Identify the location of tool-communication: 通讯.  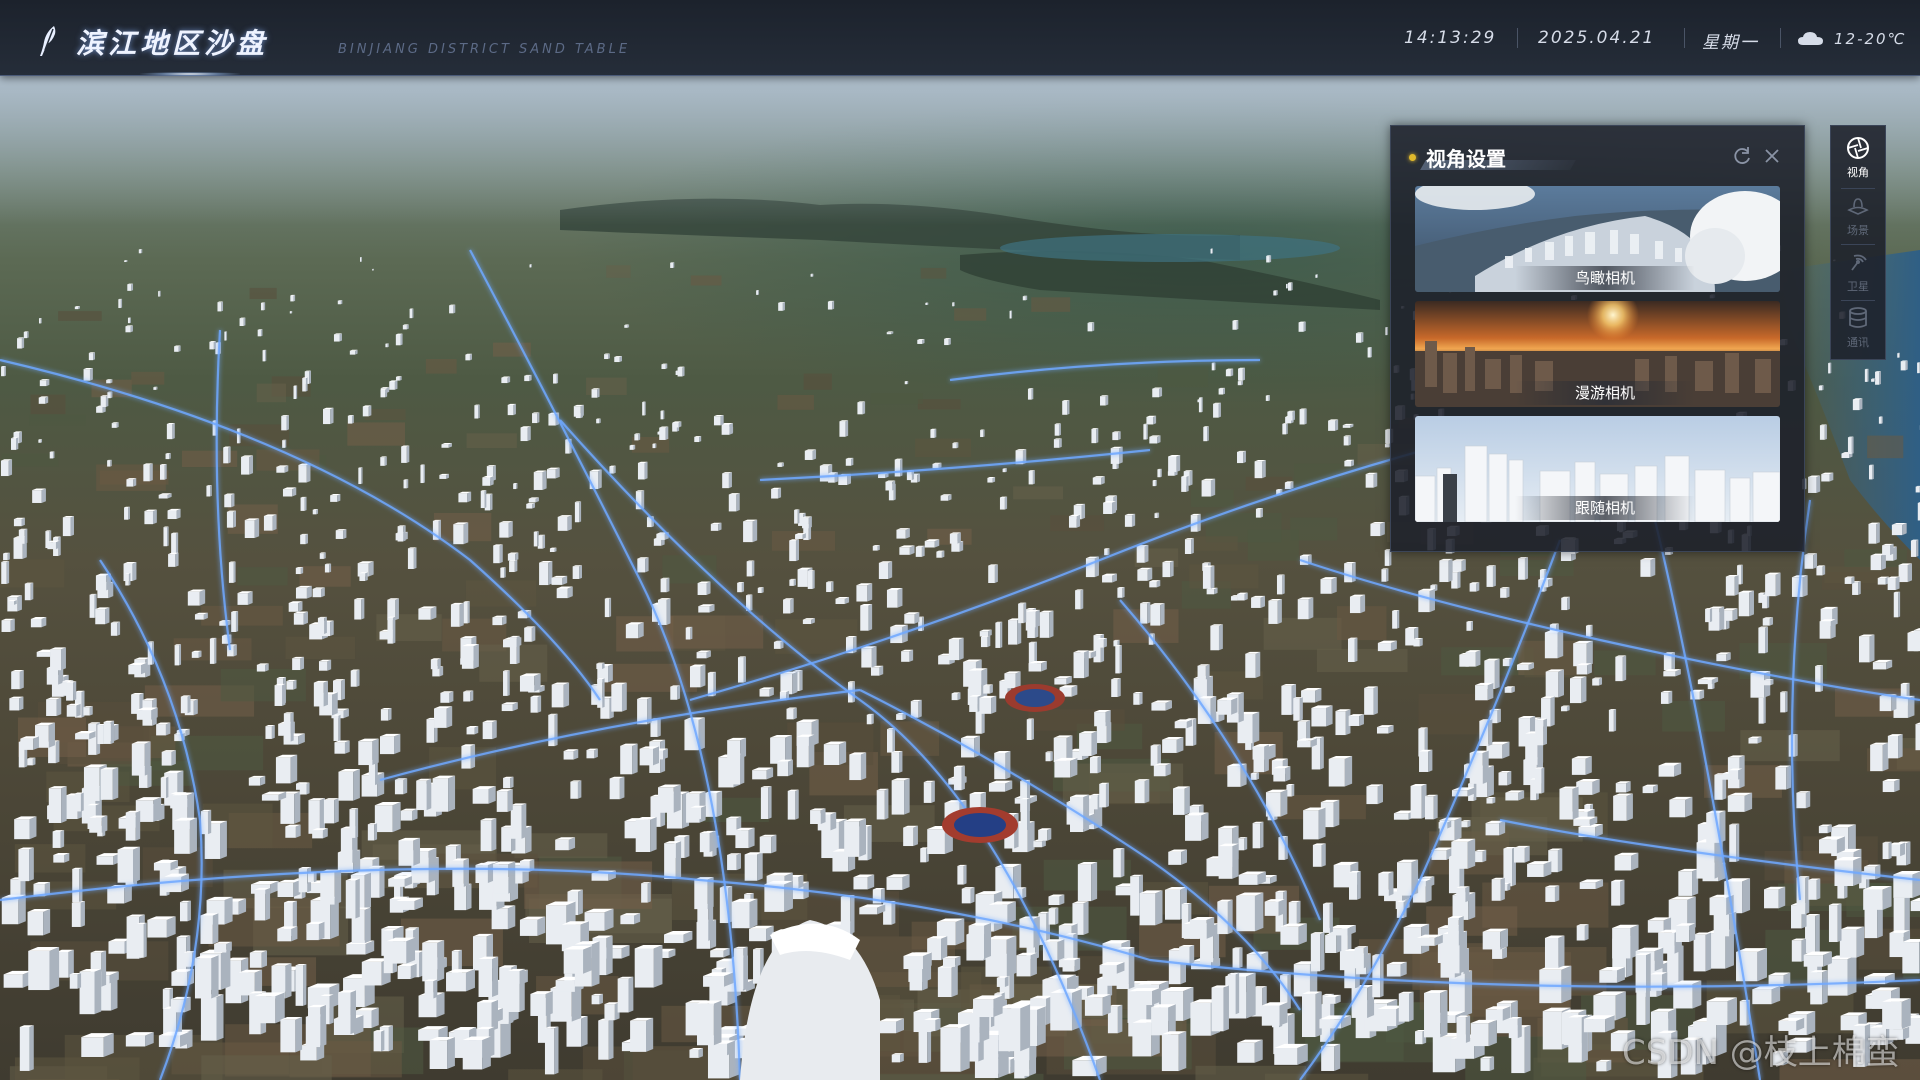
(1858, 328).